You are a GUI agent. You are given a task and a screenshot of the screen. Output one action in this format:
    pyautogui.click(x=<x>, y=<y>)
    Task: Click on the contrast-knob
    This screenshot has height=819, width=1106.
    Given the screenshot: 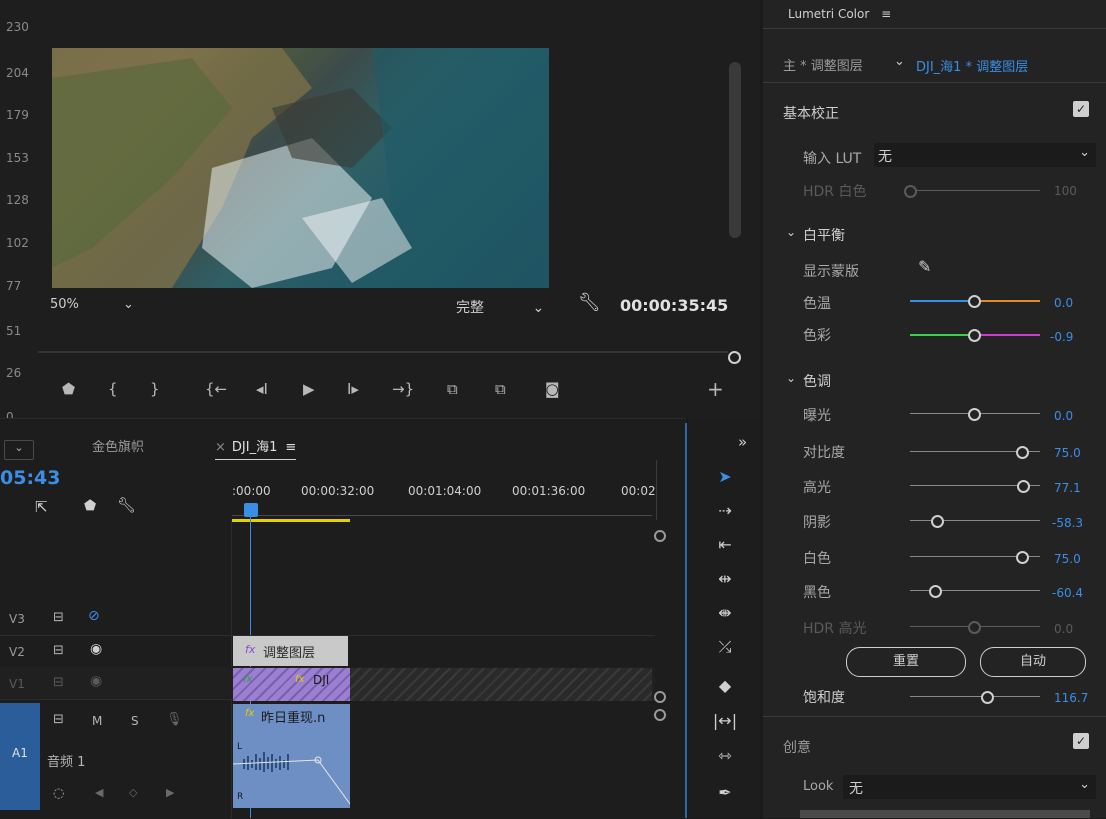 What is the action you would take?
    pyautogui.click(x=1022, y=452)
    